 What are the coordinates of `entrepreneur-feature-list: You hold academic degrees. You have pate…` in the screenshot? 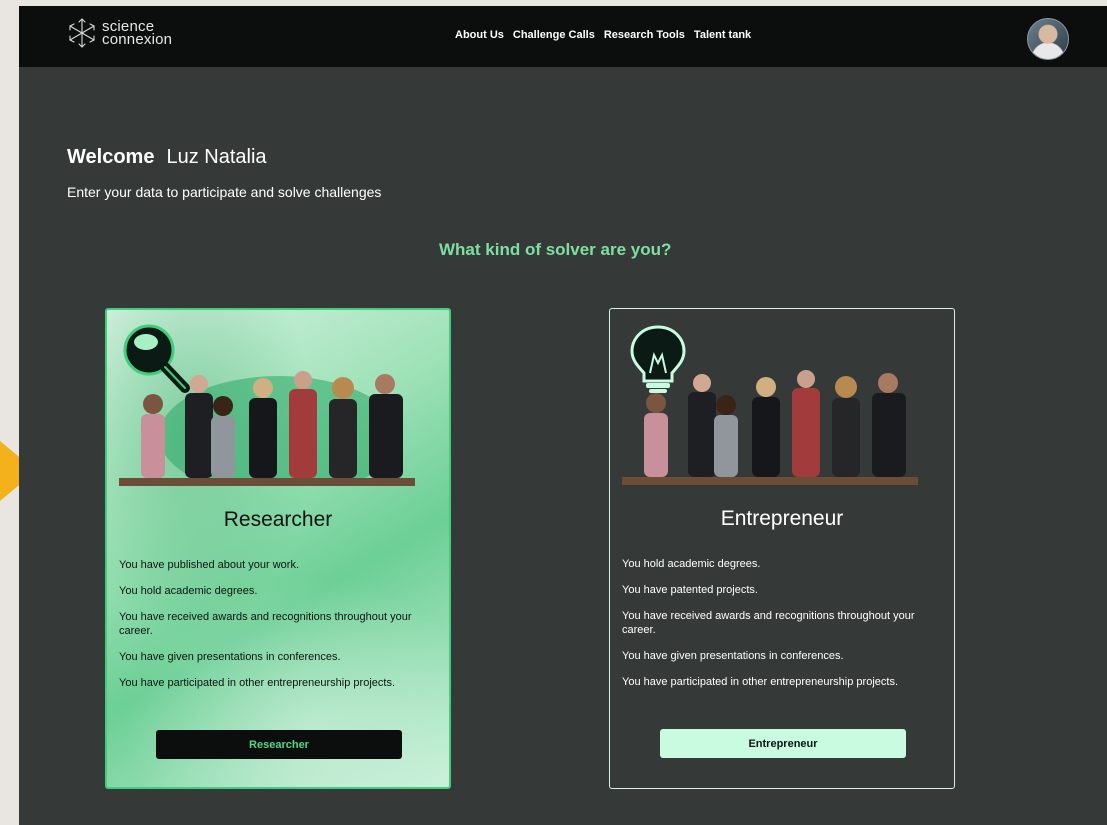 It's located at (782, 629).